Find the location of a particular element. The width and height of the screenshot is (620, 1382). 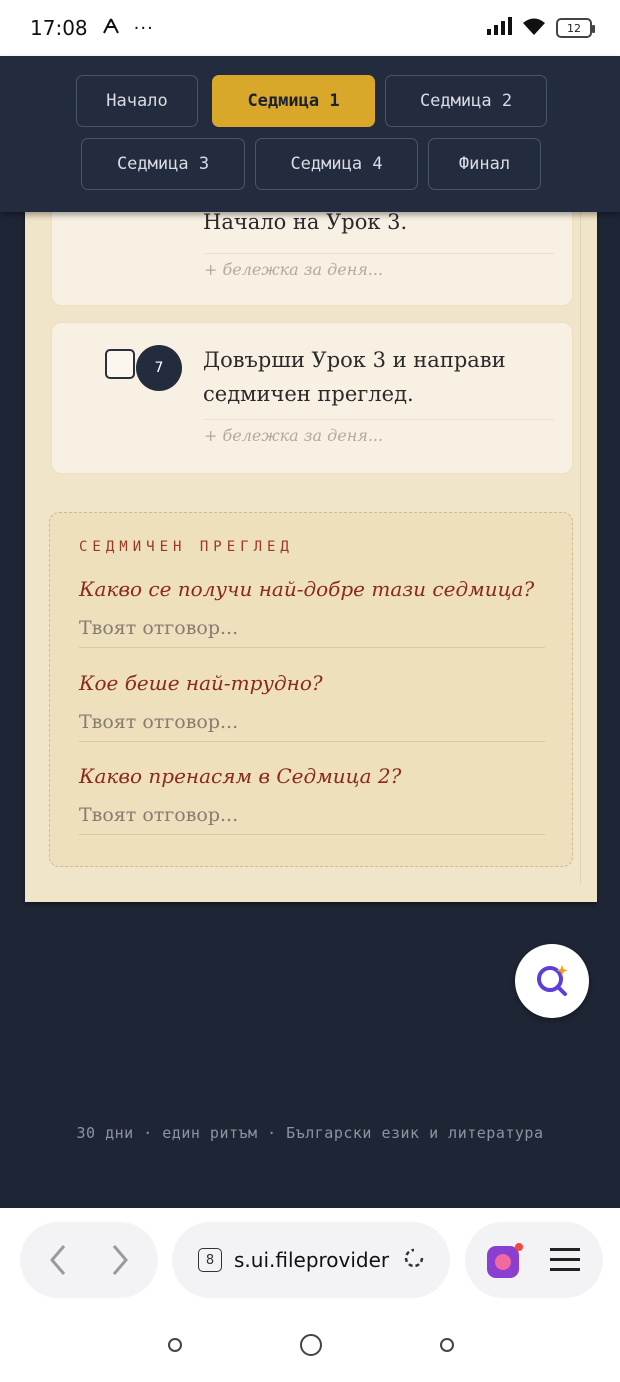

review-title: СЕДМИЧЕН ПРЕГЛЕД is located at coordinates (186, 547).